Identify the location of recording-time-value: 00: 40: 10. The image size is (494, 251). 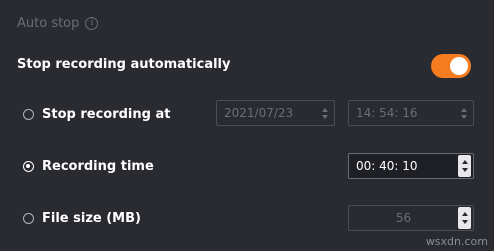
(387, 166).